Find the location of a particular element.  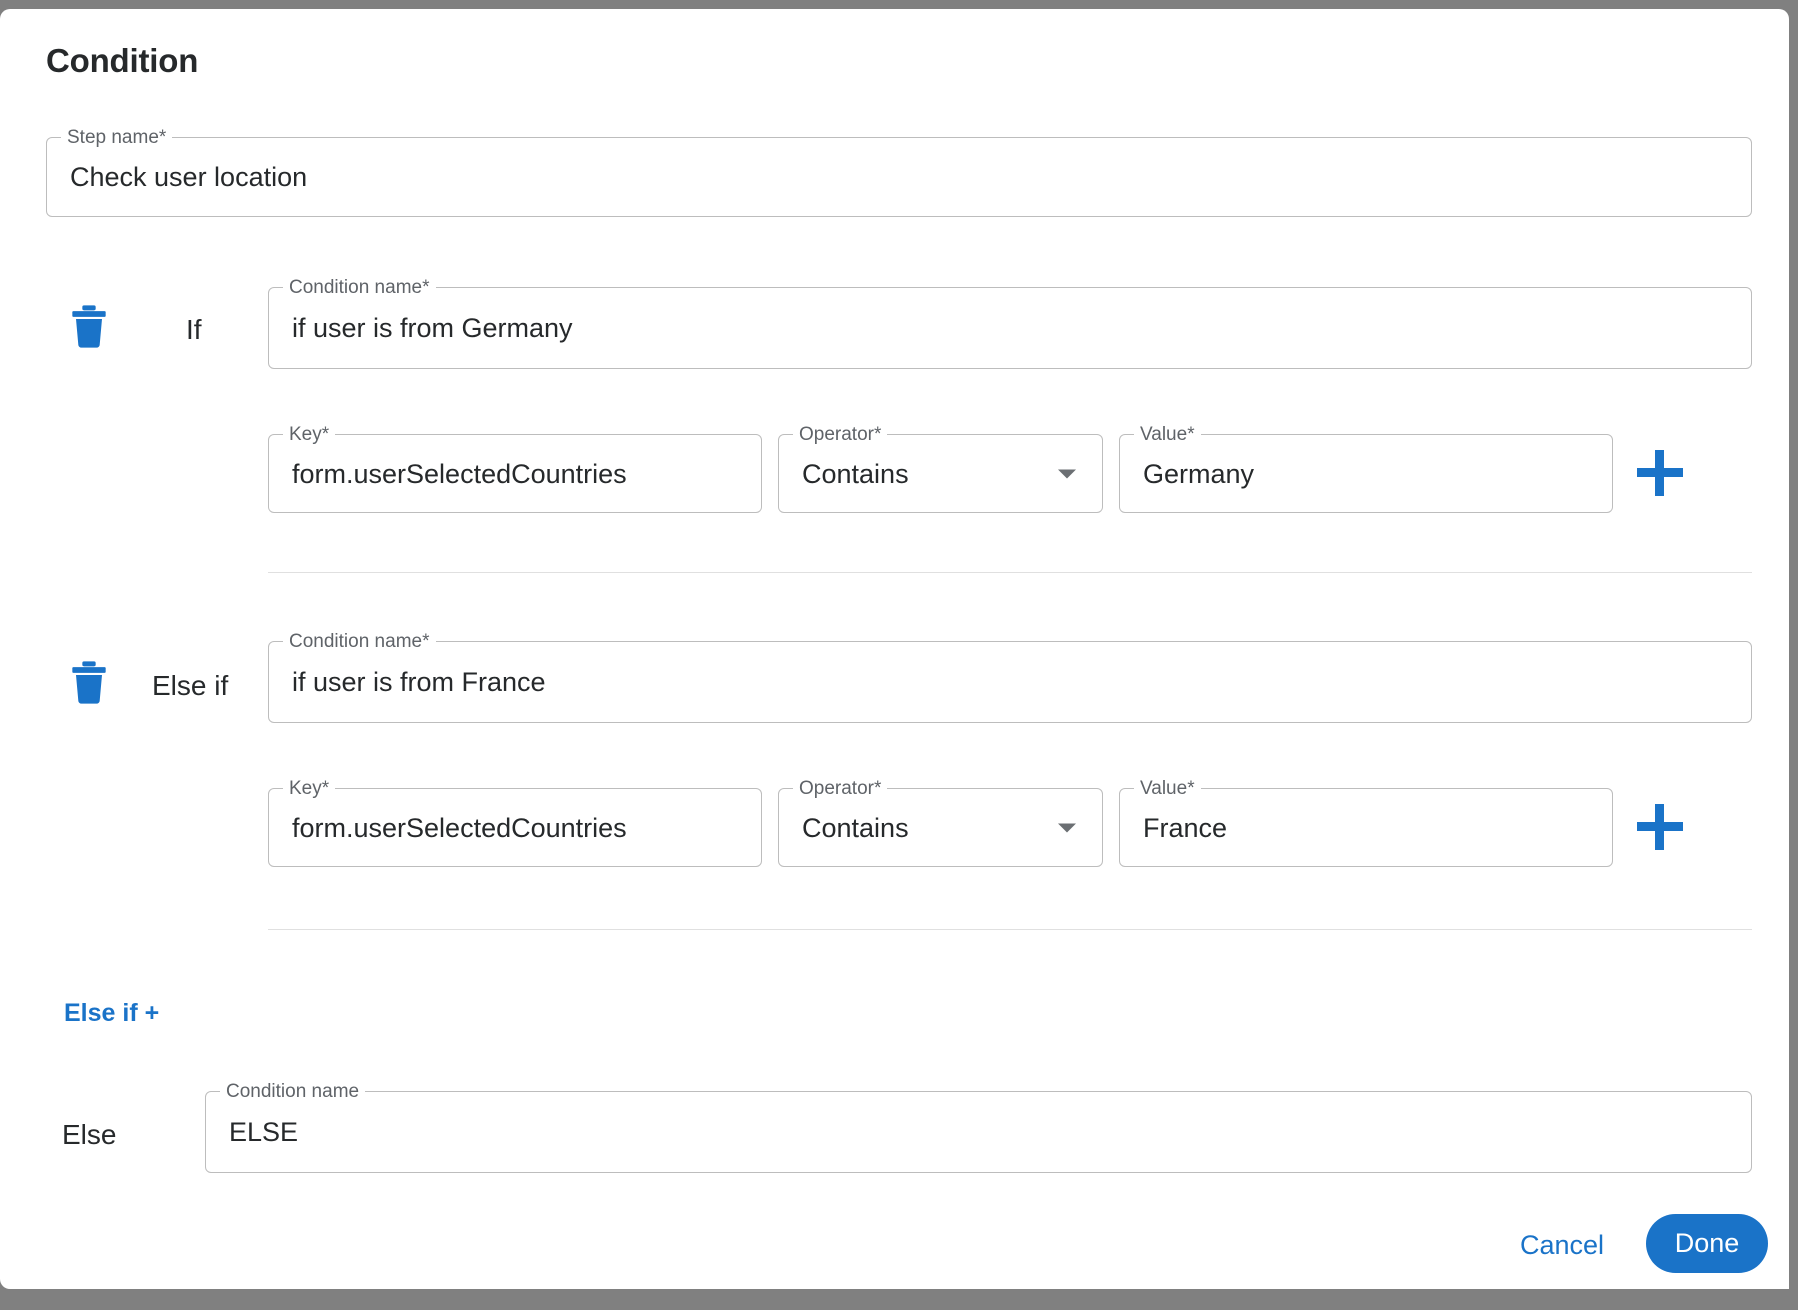

condition-name-value-2: if user is from France is located at coordinates (419, 682).